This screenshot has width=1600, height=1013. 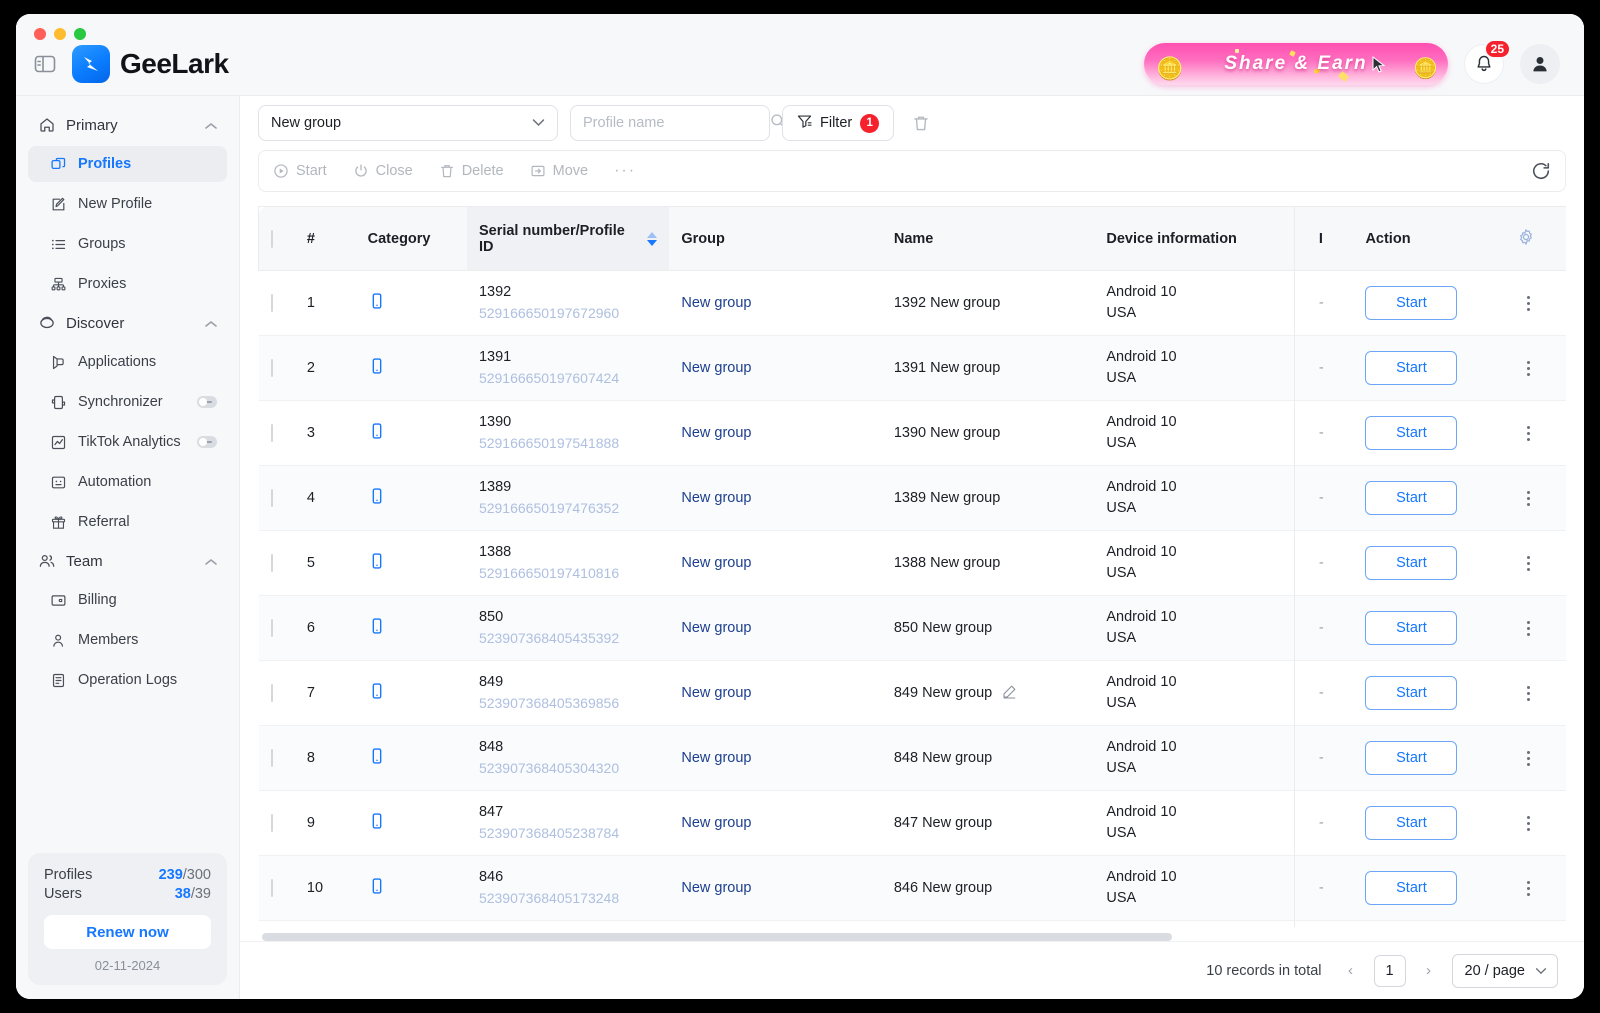 I want to click on edit-name-icon, so click(x=1009, y=693).